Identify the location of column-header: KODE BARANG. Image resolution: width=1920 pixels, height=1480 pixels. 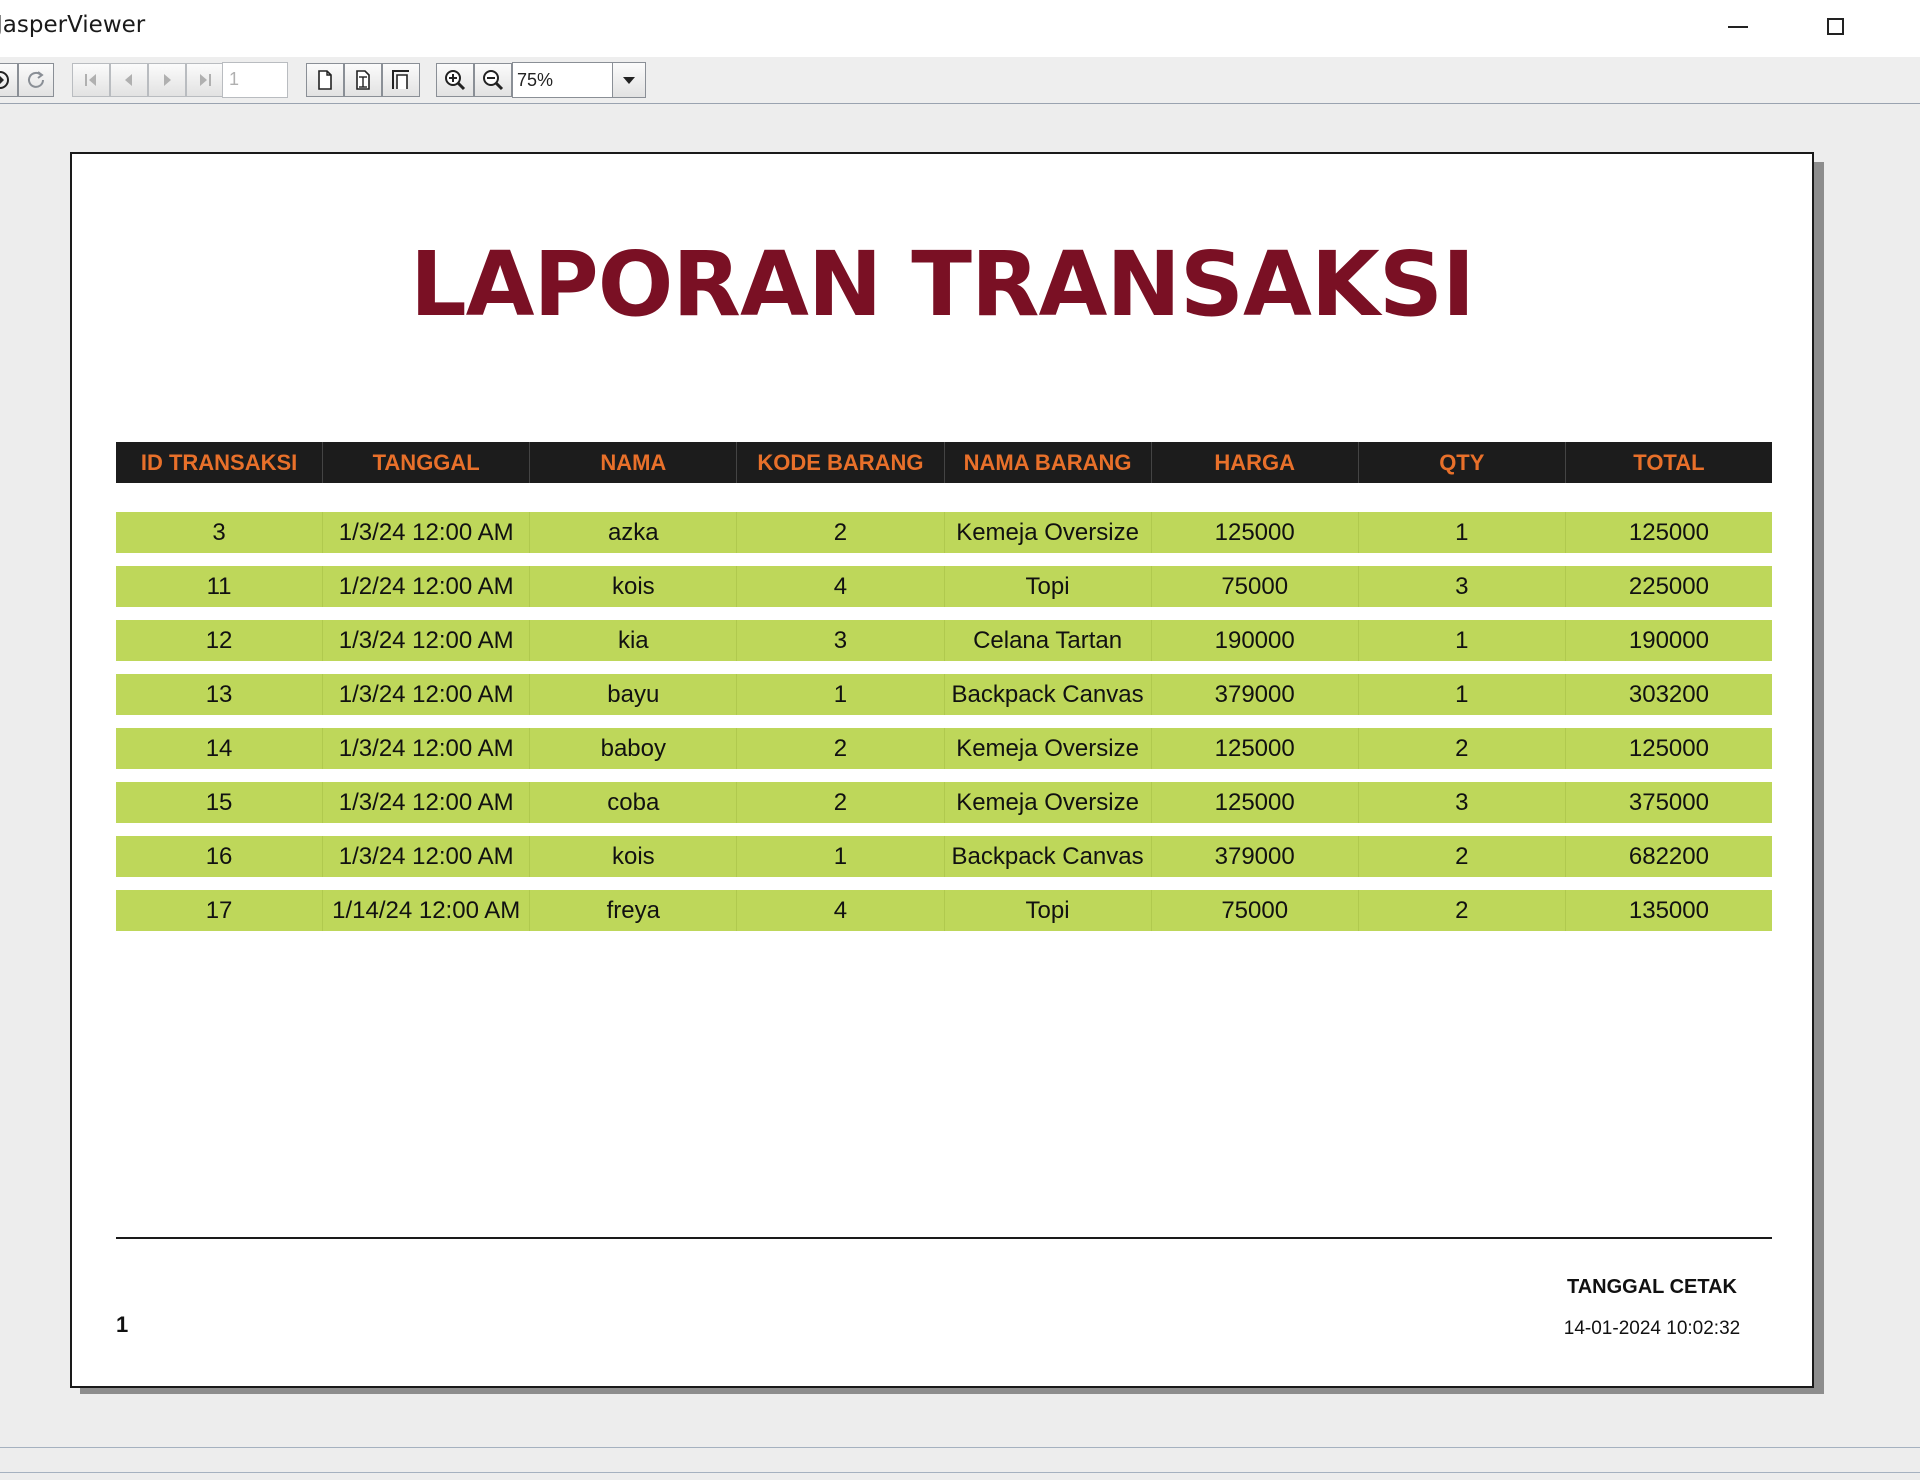
(841, 462).